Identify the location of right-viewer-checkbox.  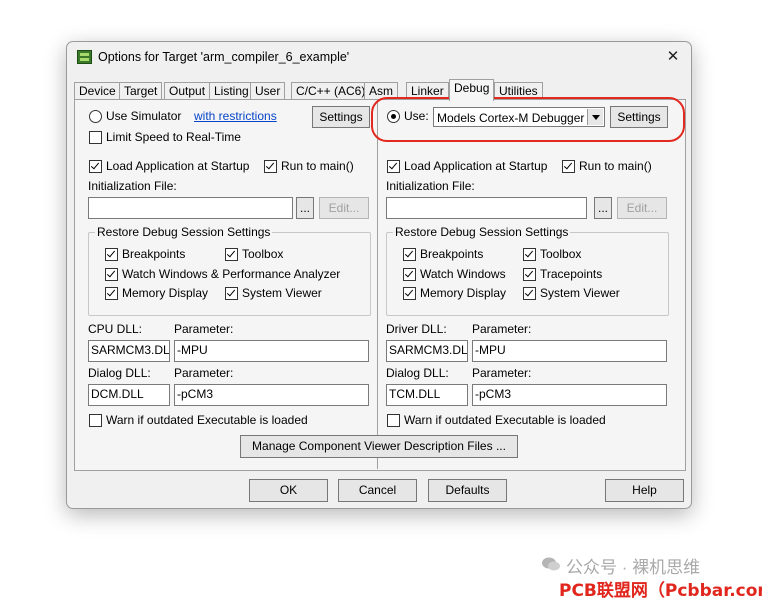
(529, 293).